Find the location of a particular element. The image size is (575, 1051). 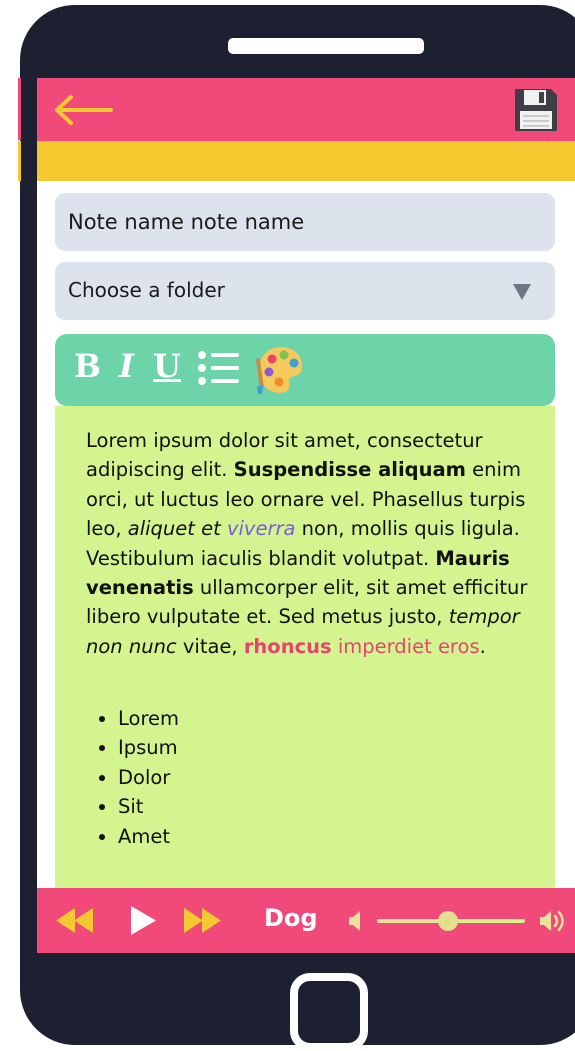

bold-text: Suspendisse aliquam is located at coordinates (349, 470).